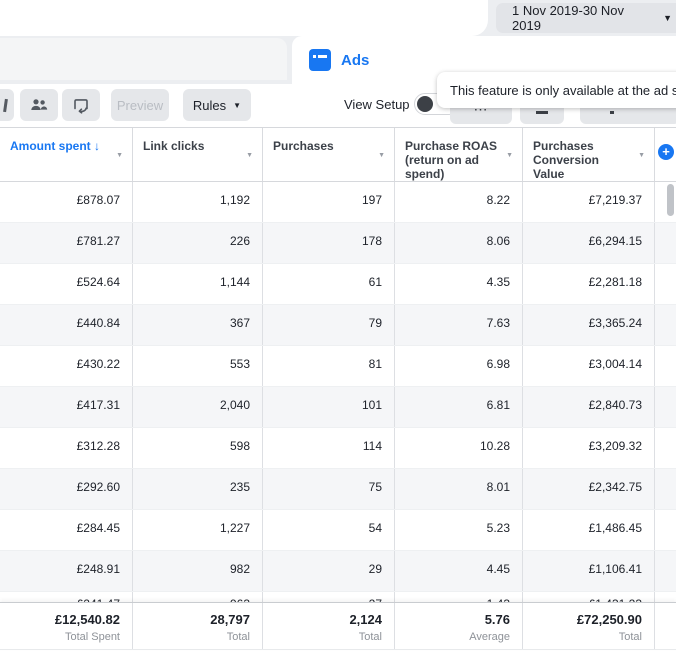 The image size is (676, 661). I want to click on cell-amount-spent: £781.27, so click(66, 243).